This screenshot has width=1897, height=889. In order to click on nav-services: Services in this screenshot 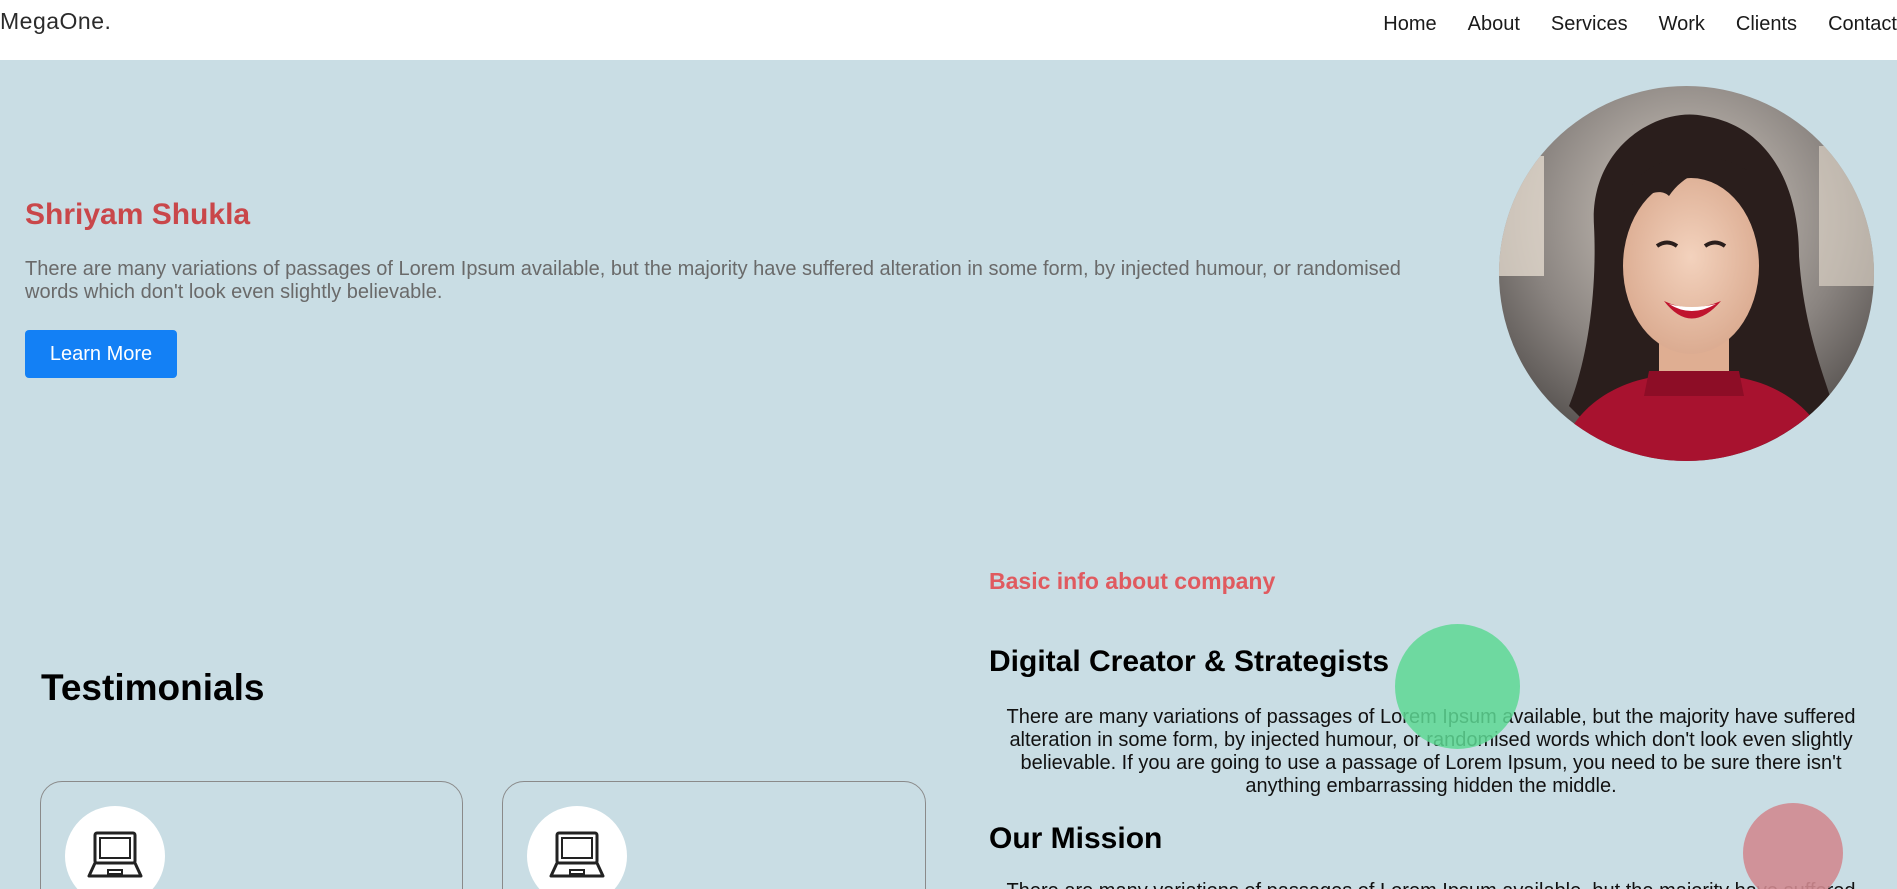, I will do `click(1589, 24)`.